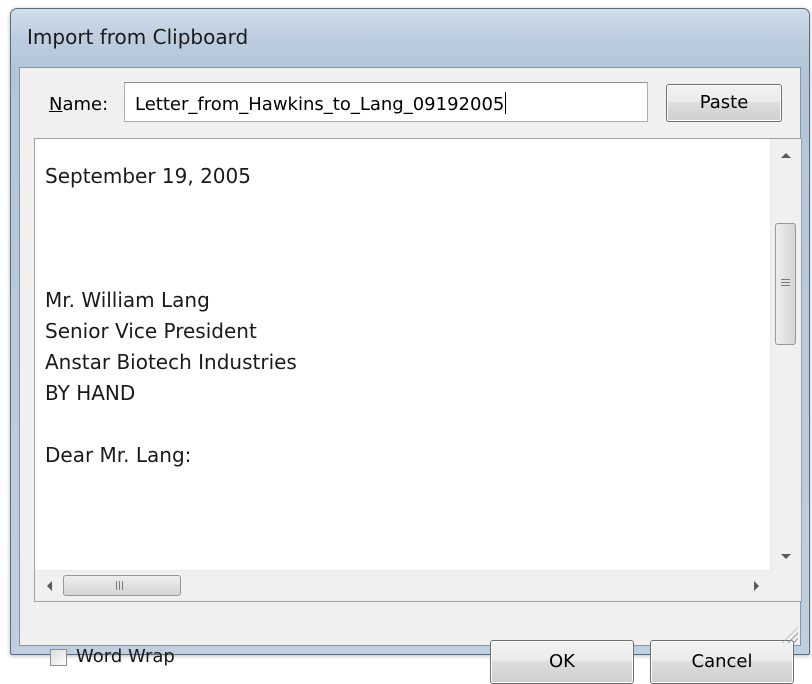 The width and height of the screenshot is (812, 684). I want to click on scroll-up-arrow-icon, so click(786, 155).